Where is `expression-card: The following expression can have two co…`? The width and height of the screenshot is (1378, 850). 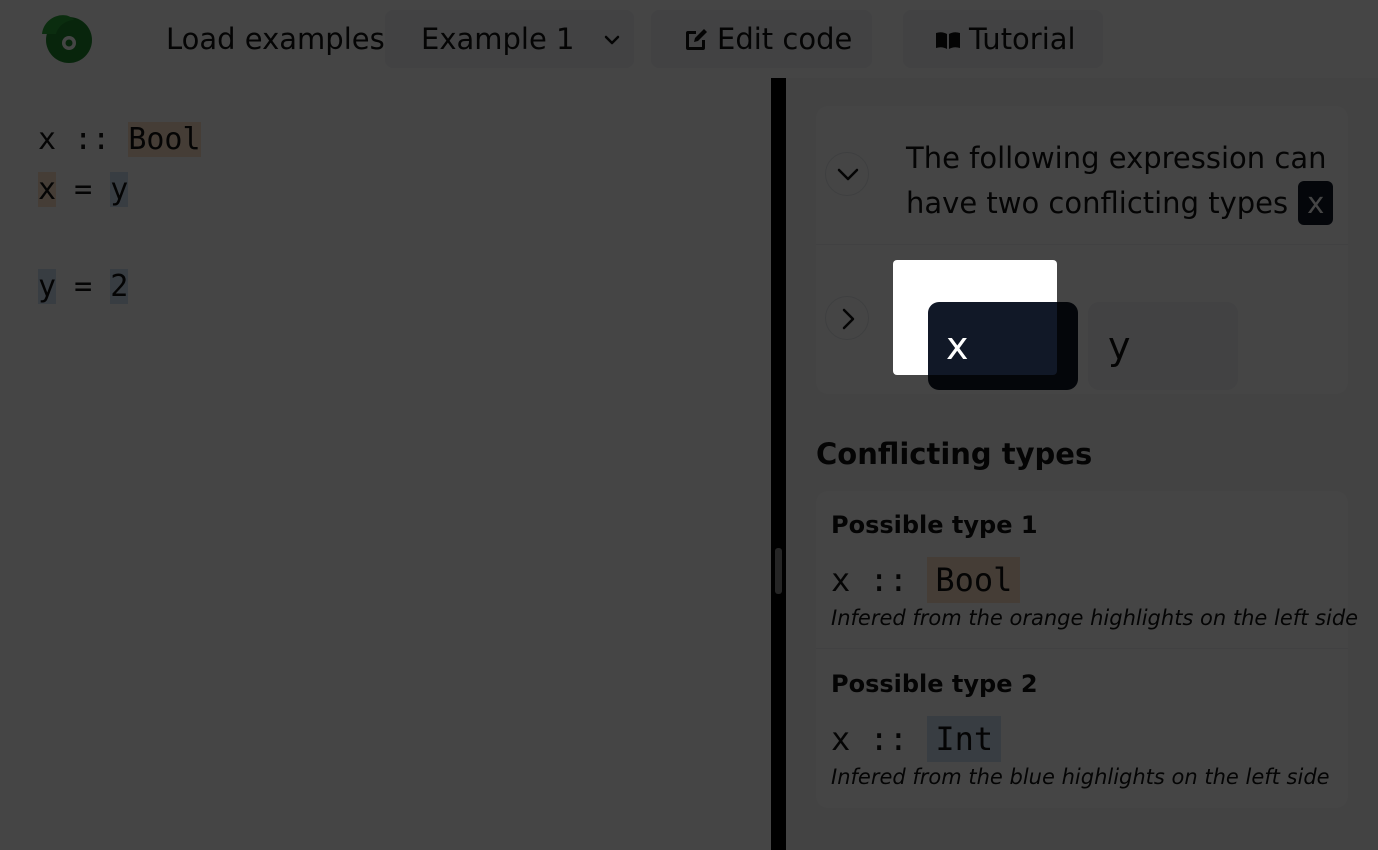
expression-card: The following expression can have two co… is located at coordinates (1082, 250).